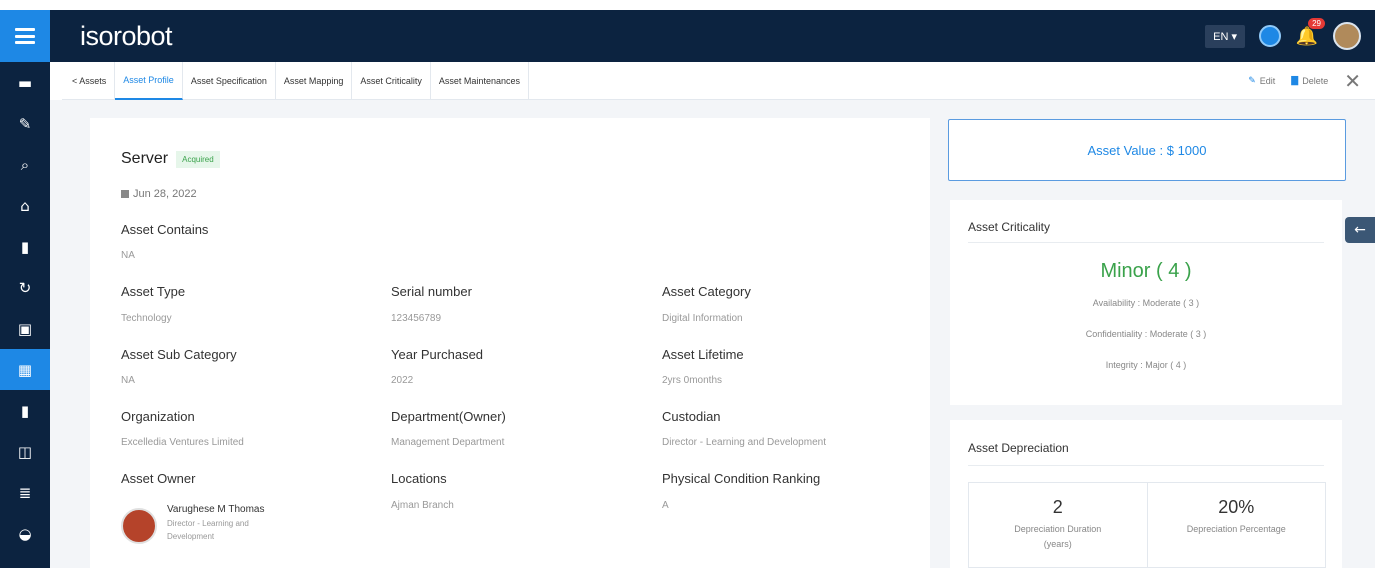  Describe the element at coordinates (1146, 271) in the screenshot. I see `criticality-level: Minor ( 4 )` at that location.